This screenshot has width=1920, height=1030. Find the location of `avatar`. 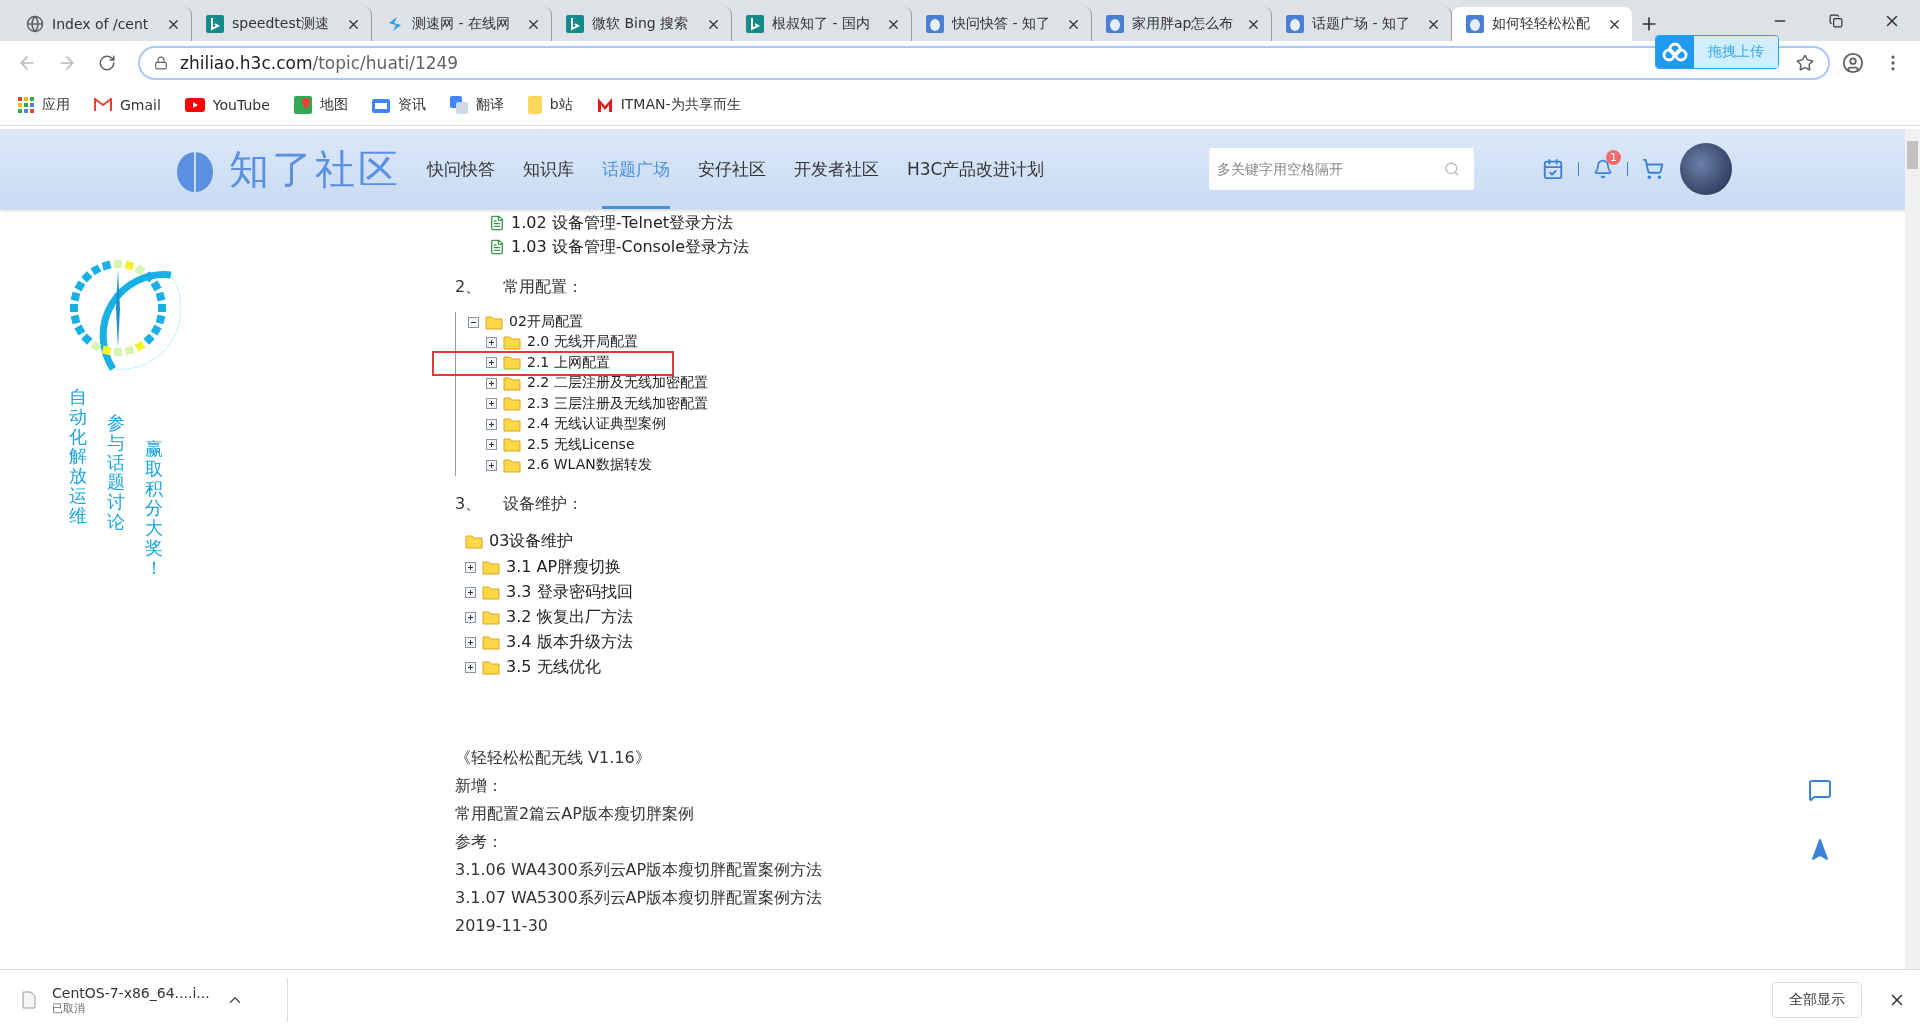

avatar is located at coordinates (1706, 169).